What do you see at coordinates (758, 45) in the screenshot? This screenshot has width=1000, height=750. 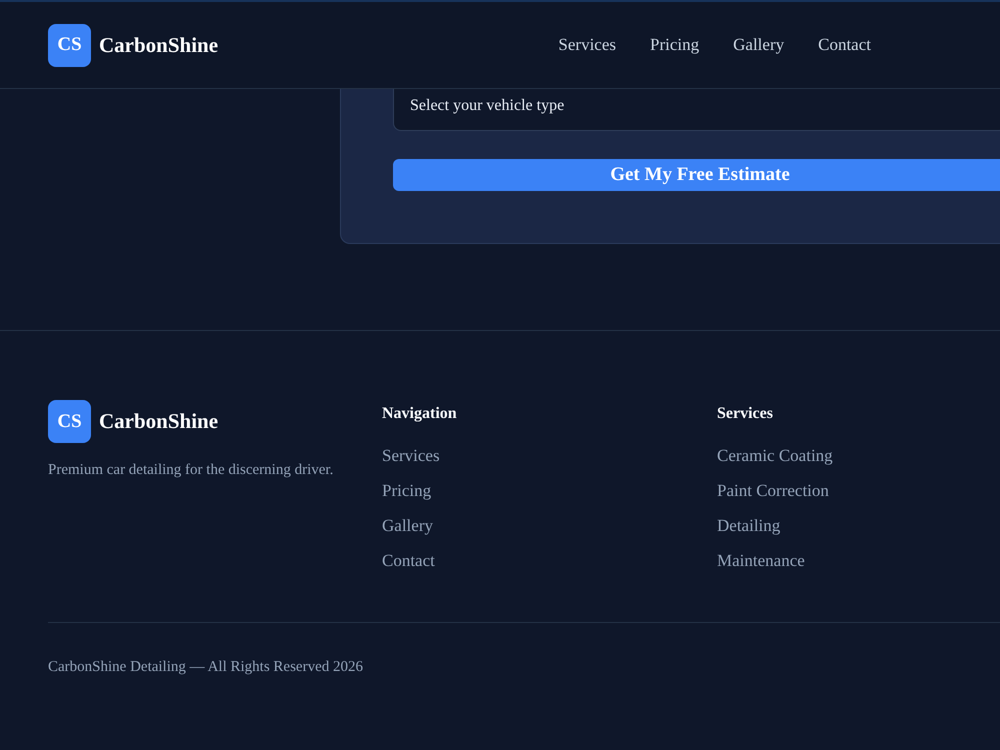 I see `nav-link: Gallery` at bounding box center [758, 45].